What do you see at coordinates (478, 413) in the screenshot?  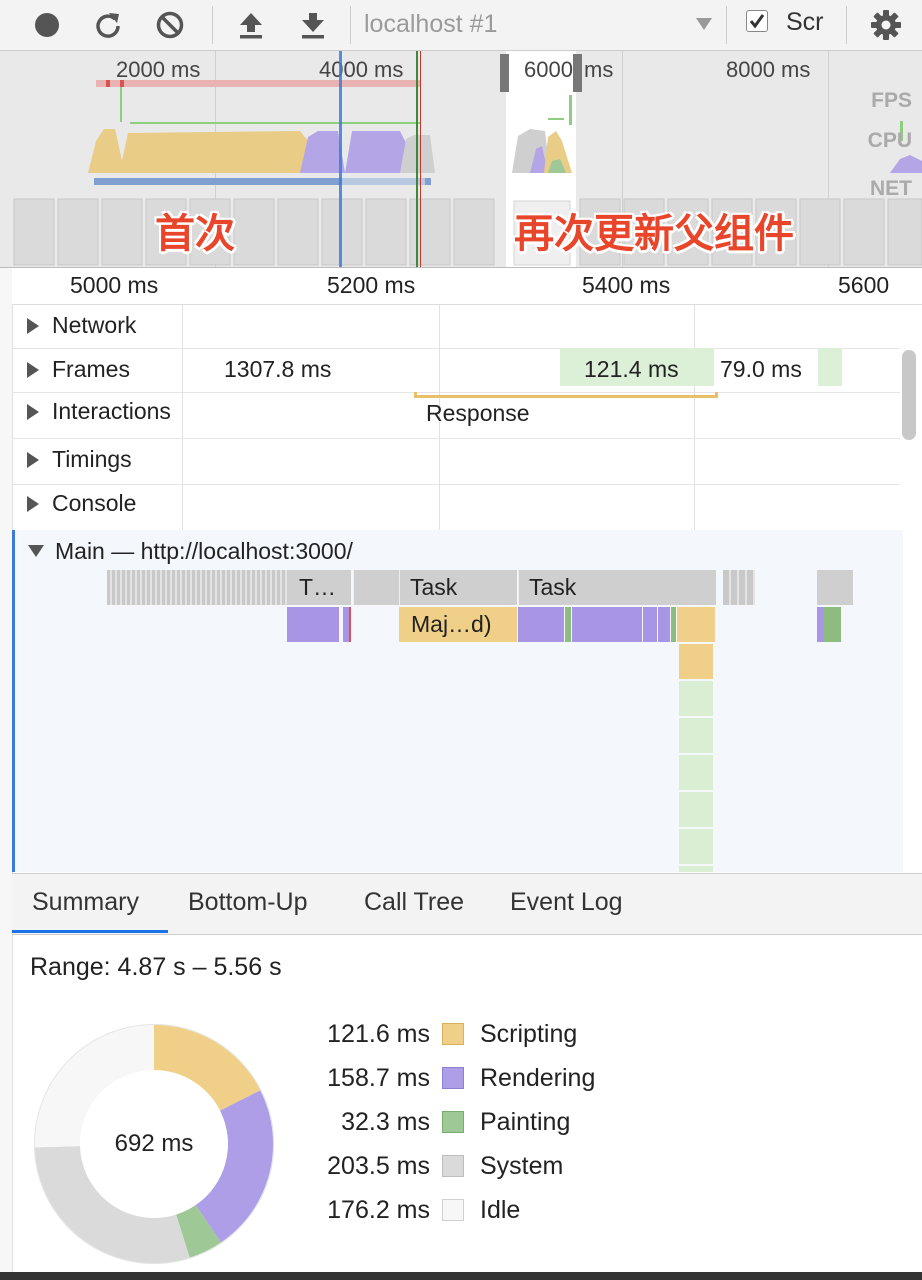 I see `interaction-response-label: Response` at bounding box center [478, 413].